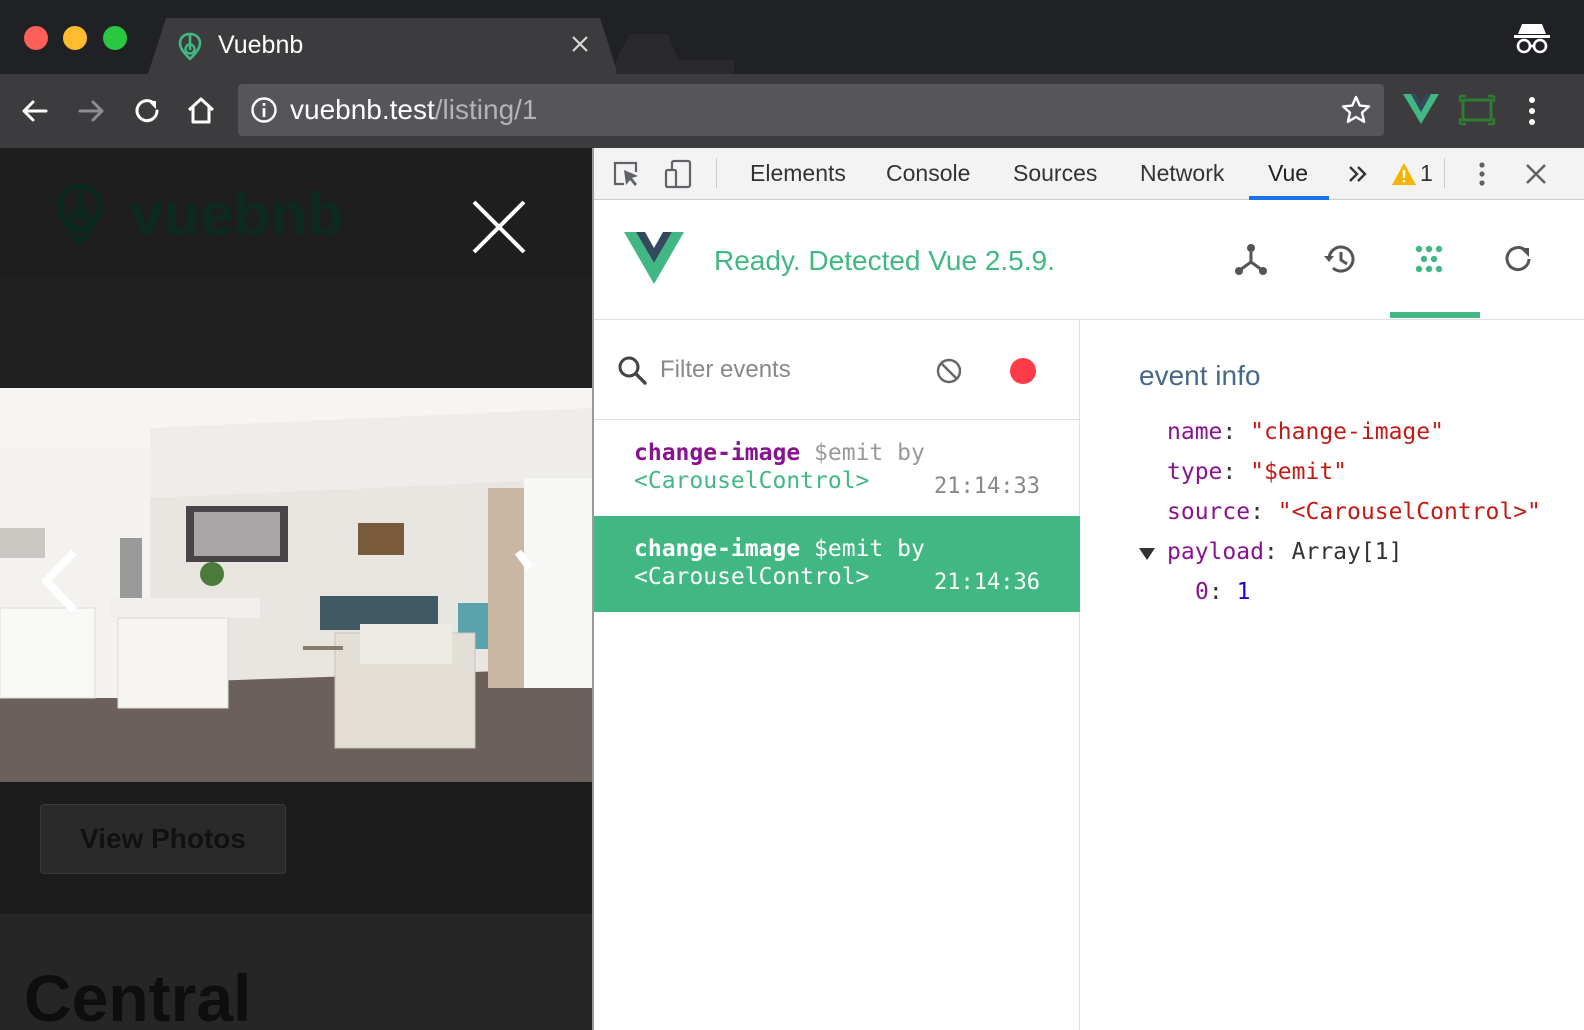  What do you see at coordinates (80, 214) in the screenshot?
I see `vuebnb-logo-icon` at bounding box center [80, 214].